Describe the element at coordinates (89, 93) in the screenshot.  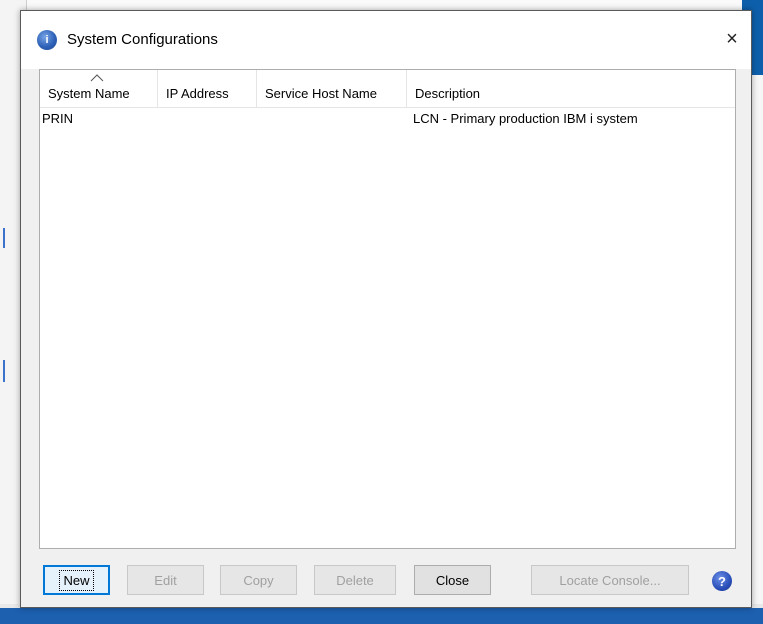
I see `column-label: System Name` at that location.